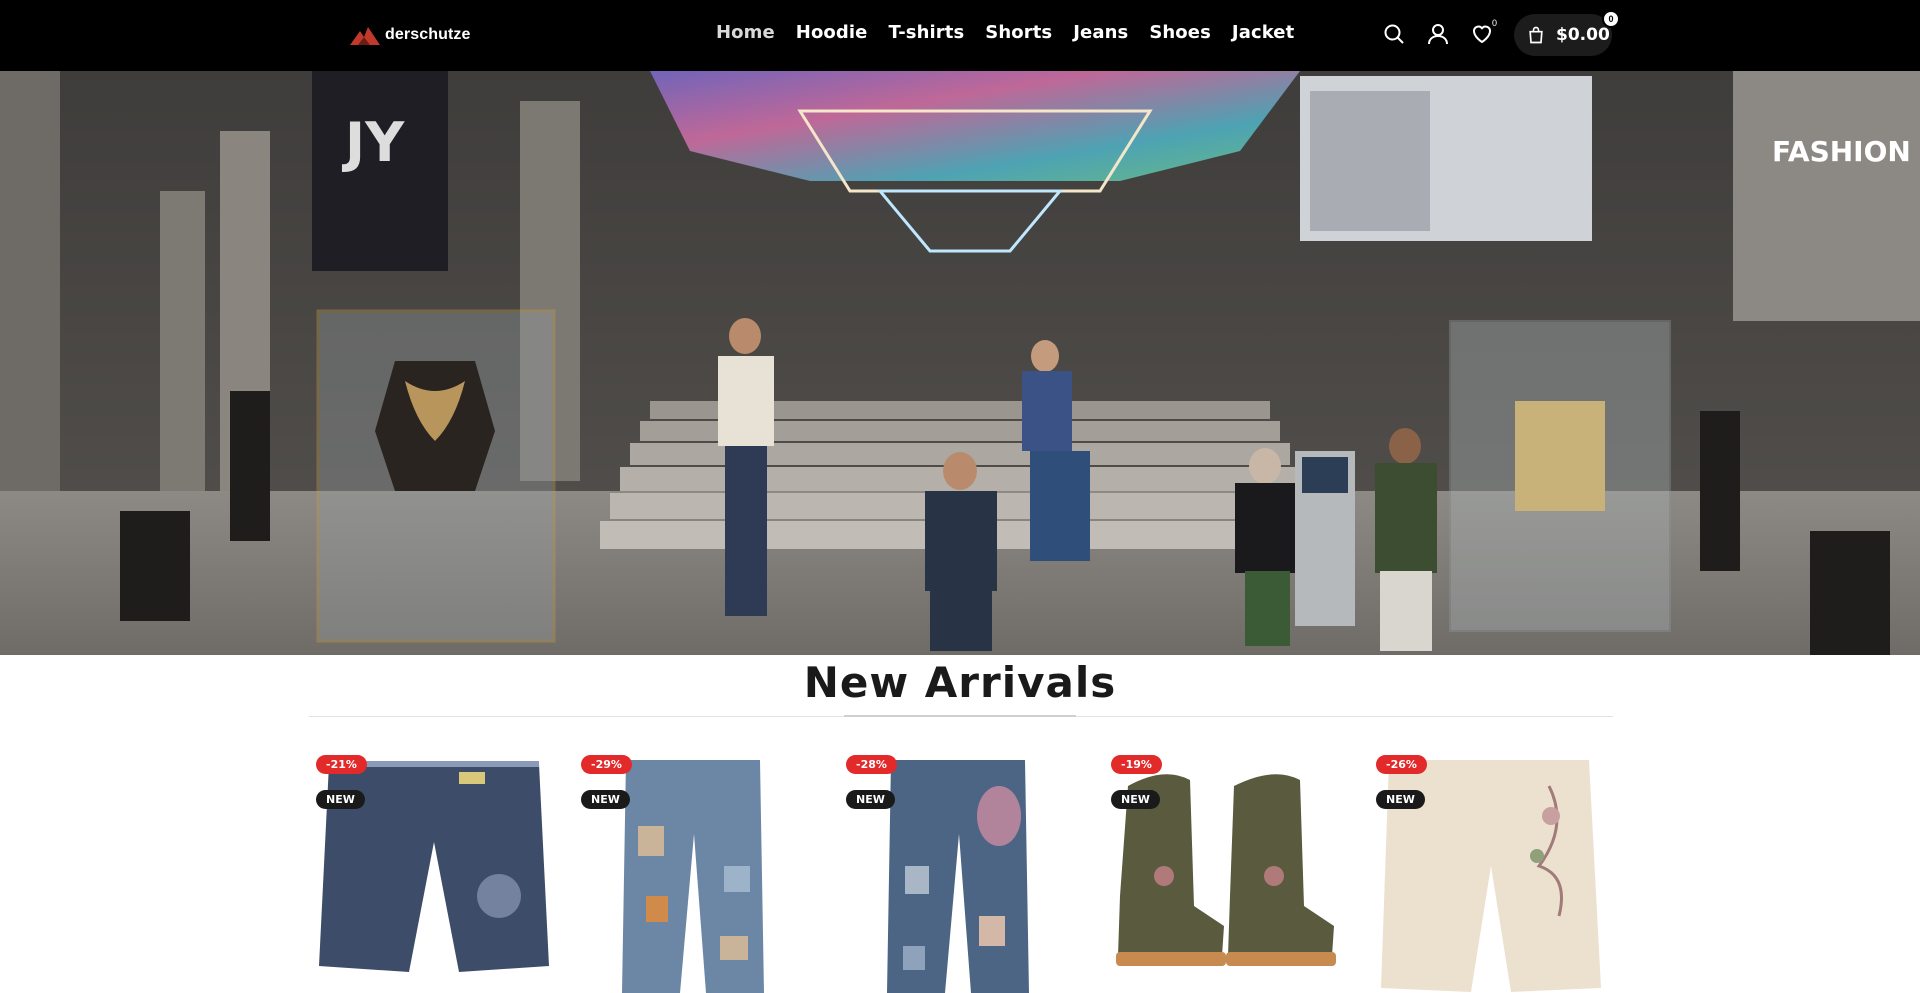 This screenshot has width=1920, height=993. I want to click on hero-fashion-sign: FASHION, so click(1841, 151).